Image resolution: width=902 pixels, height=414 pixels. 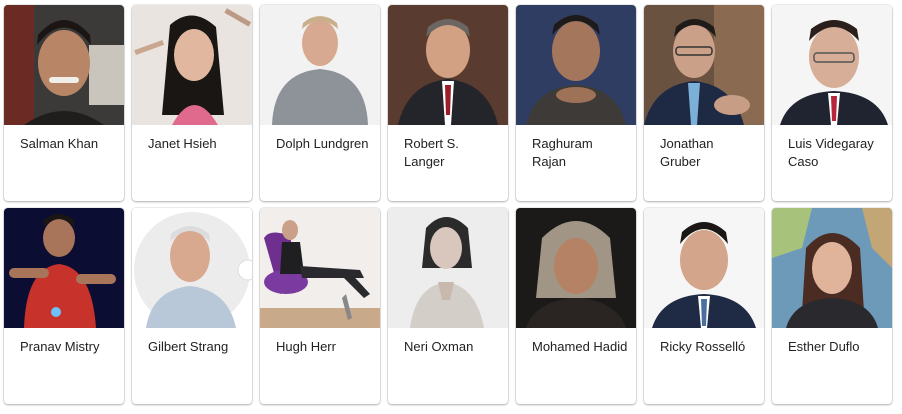 I want to click on person-name: Raghuram Rajan, so click(x=562, y=152).